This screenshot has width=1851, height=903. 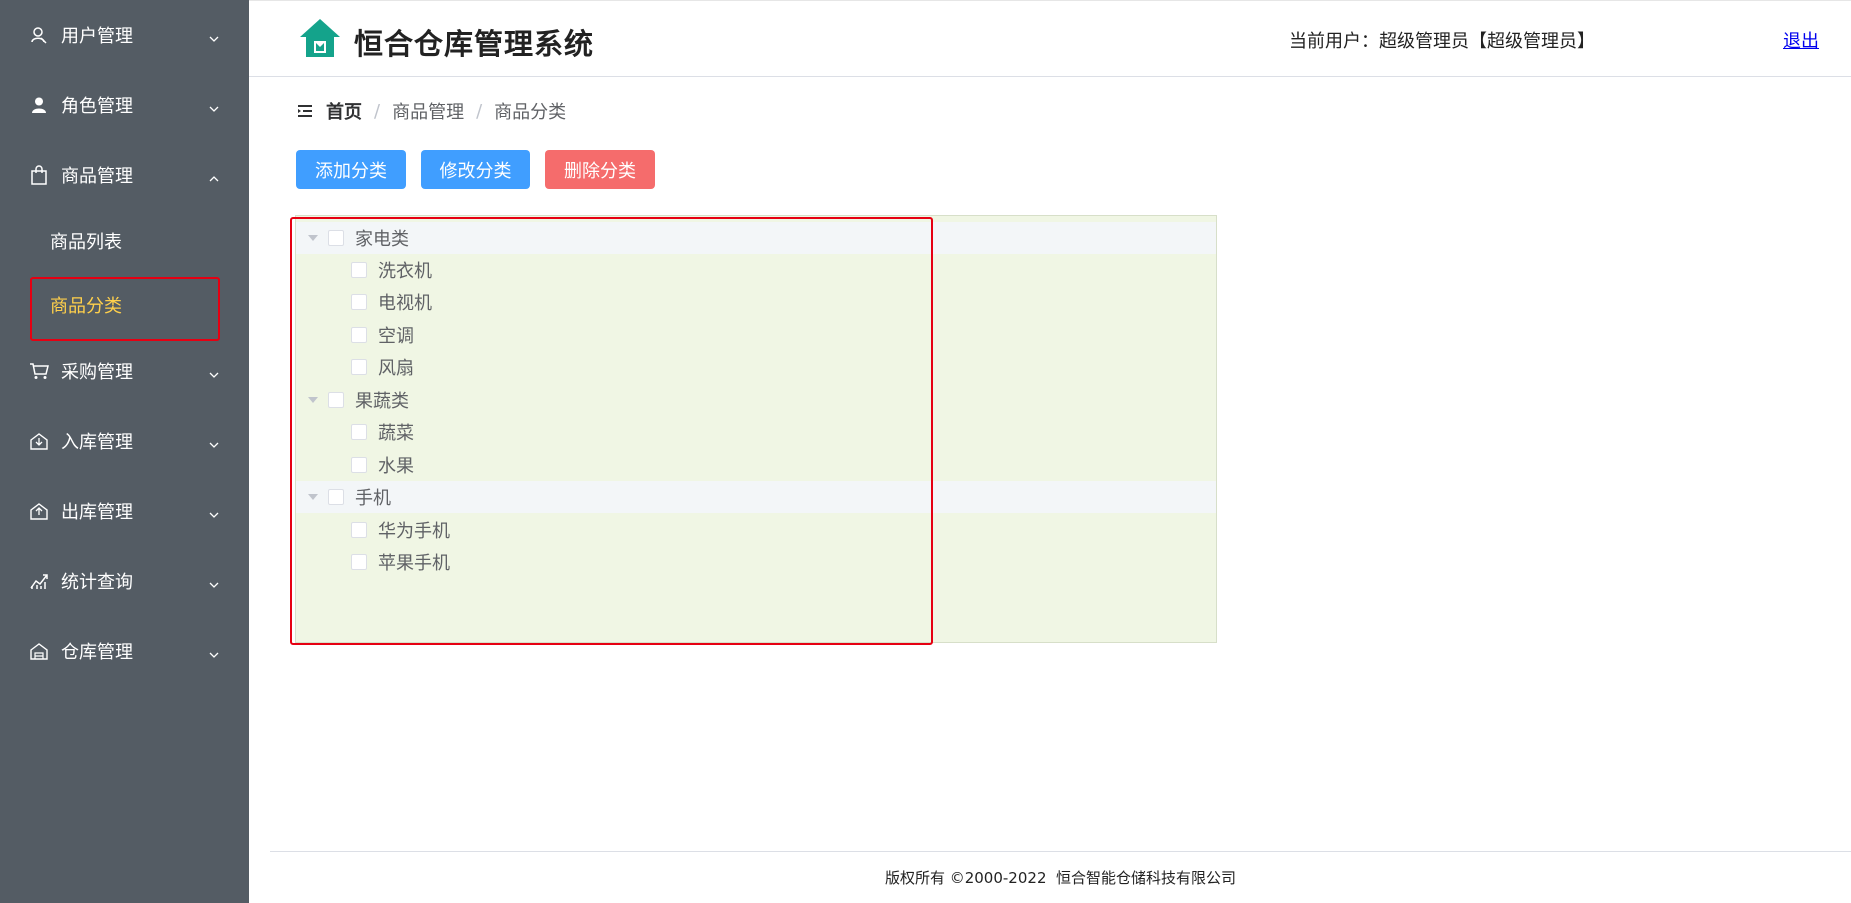 What do you see at coordinates (97, 176) in the screenshot?
I see `sidebar-item-label: 商品管理` at bounding box center [97, 176].